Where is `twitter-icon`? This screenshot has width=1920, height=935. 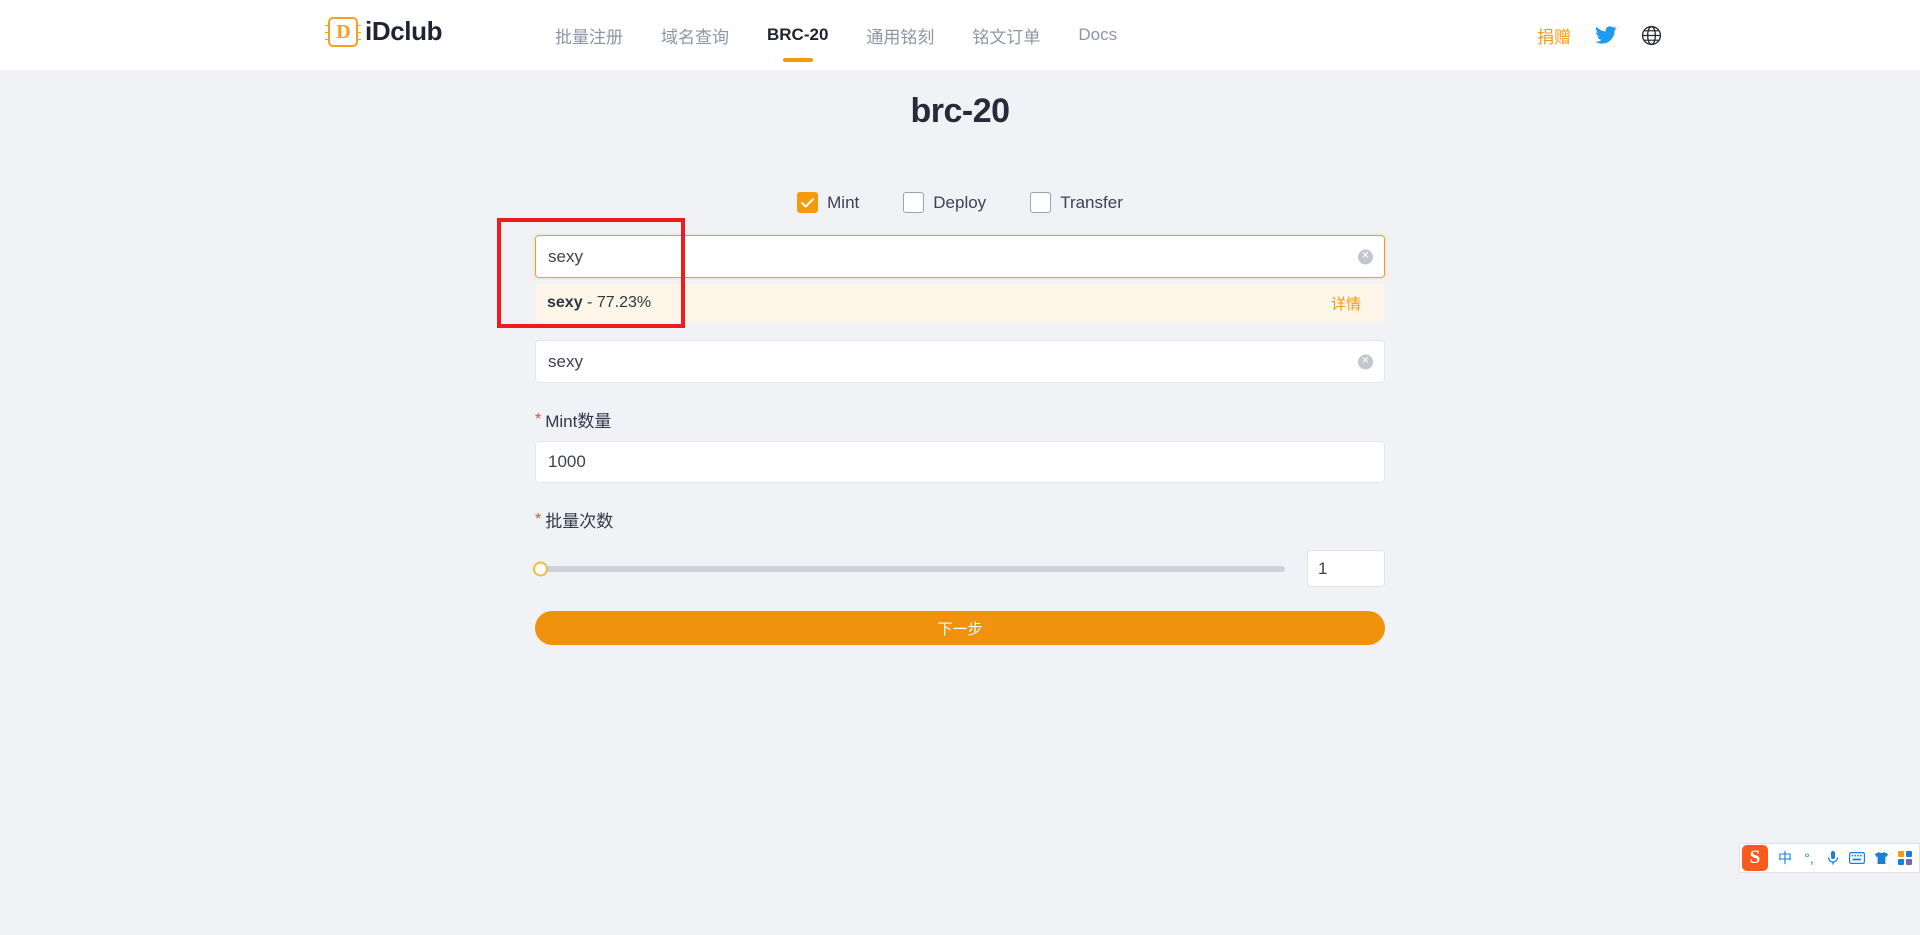
twitter-icon is located at coordinates (1606, 35).